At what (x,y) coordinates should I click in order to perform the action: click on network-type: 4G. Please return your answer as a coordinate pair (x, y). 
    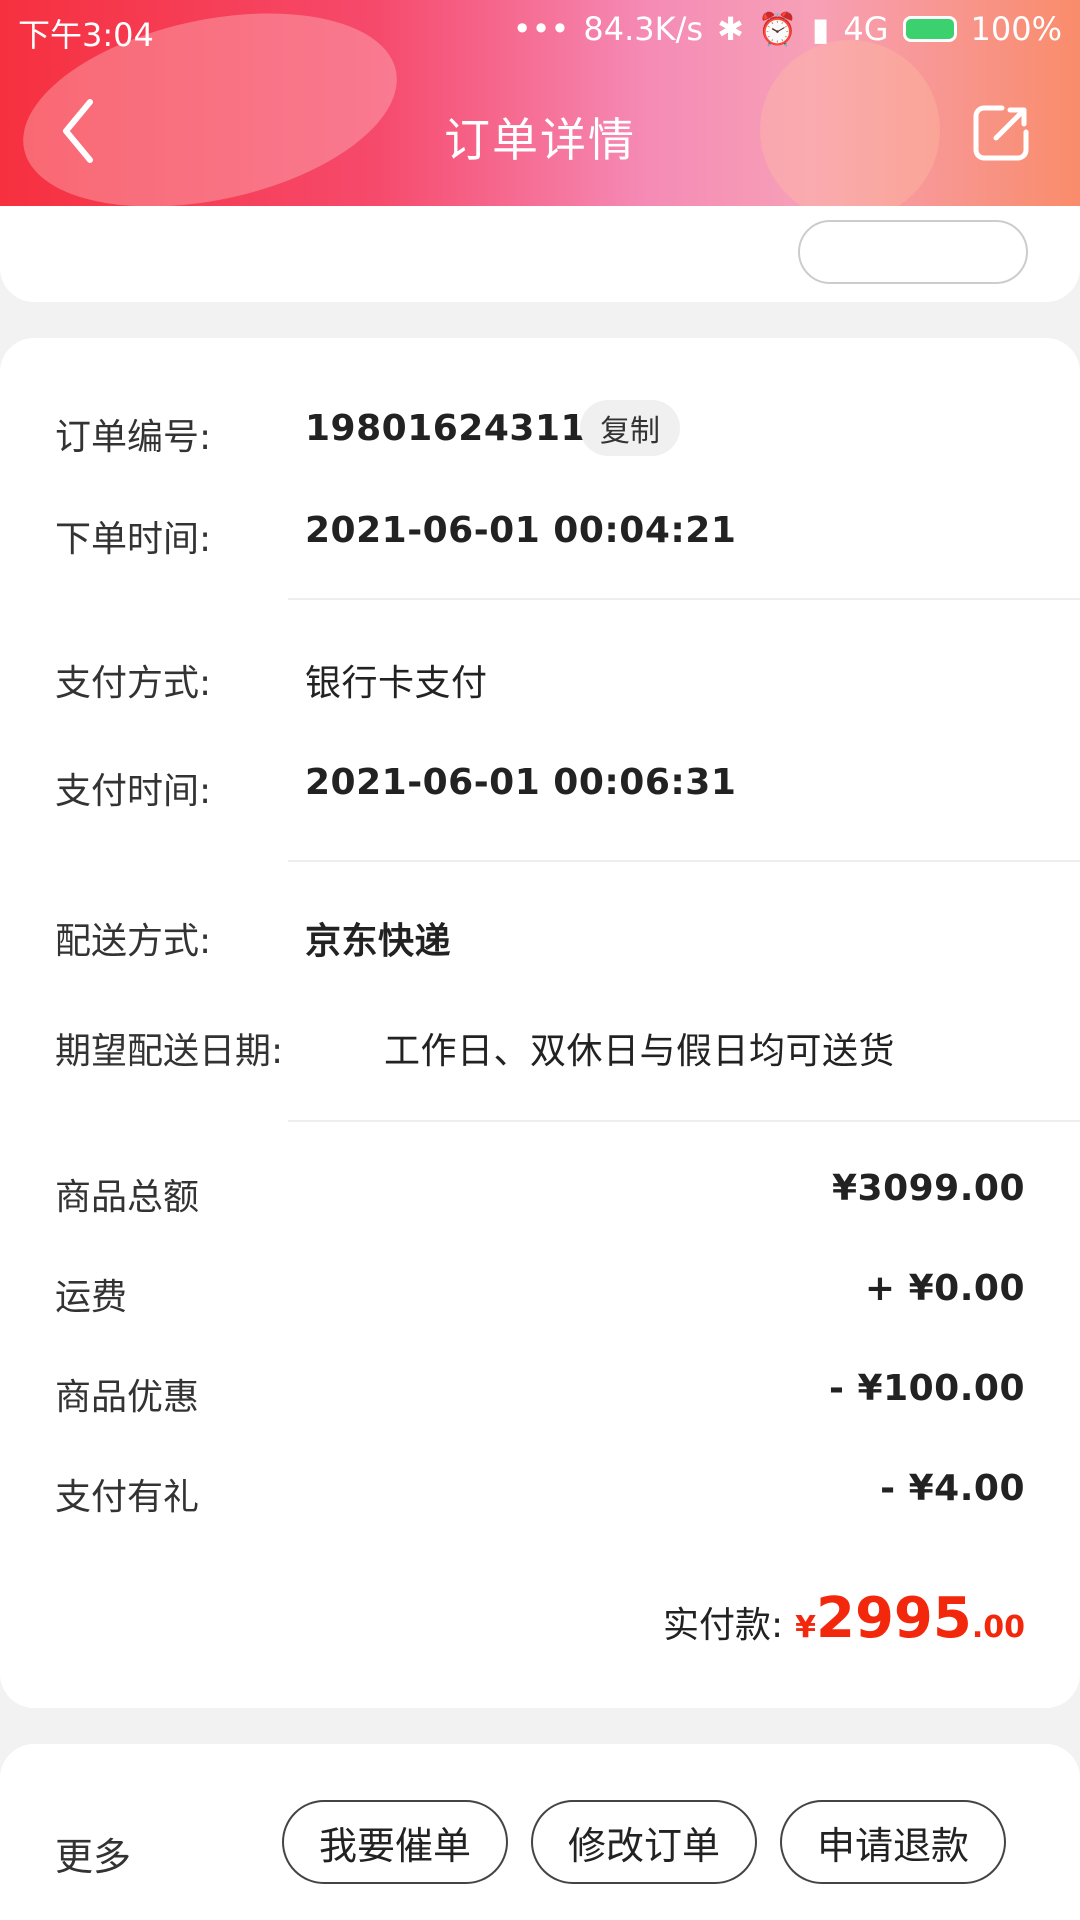
    Looking at the image, I should click on (866, 29).